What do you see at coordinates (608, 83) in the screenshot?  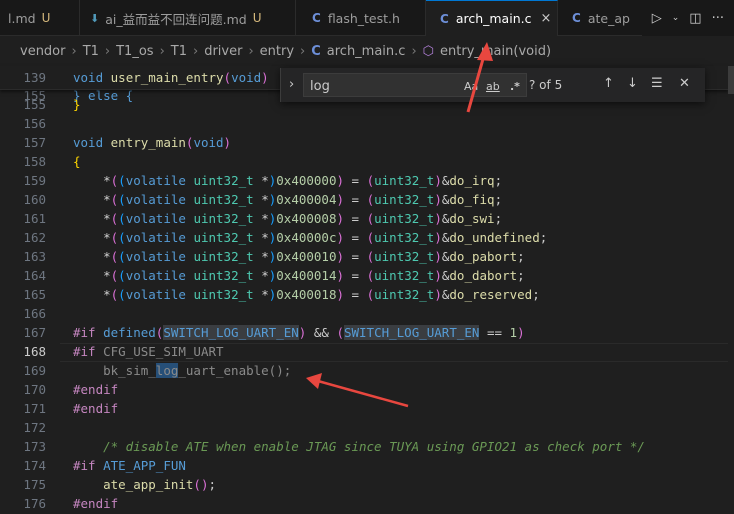 I see `arrow-up-icon: ↑` at bounding box center [608, 83].